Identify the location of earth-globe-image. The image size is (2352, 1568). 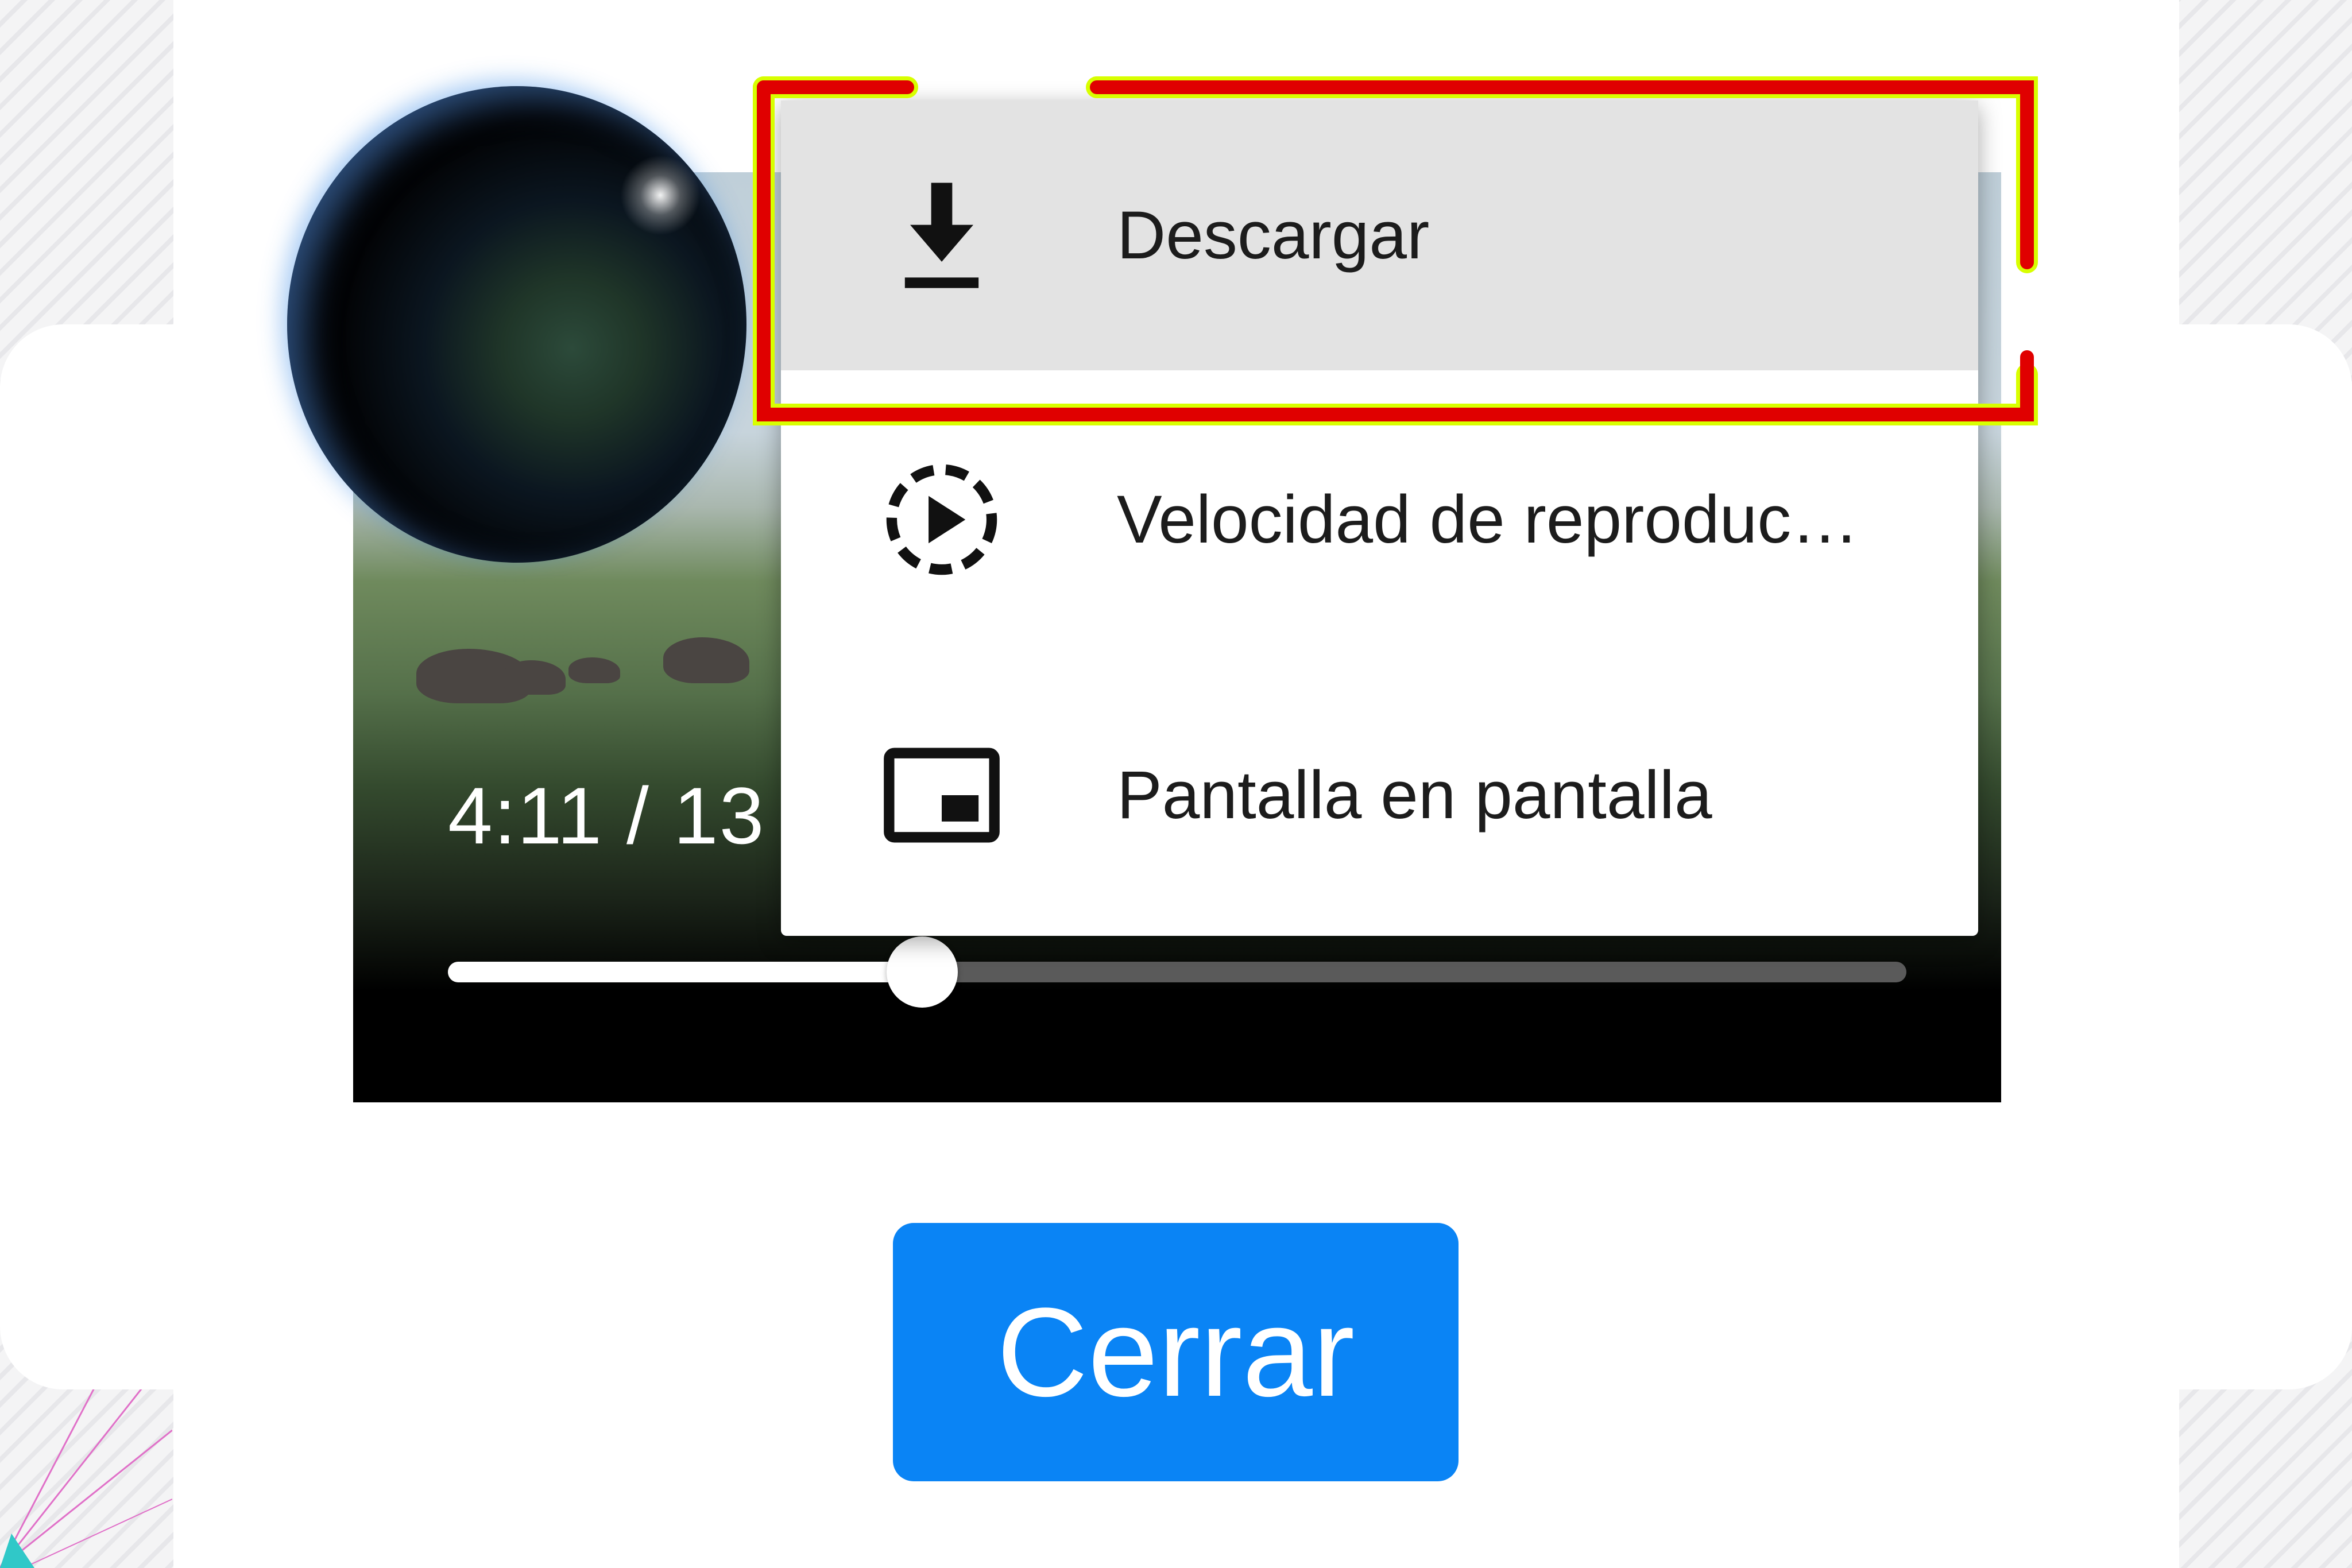
(516, 324).